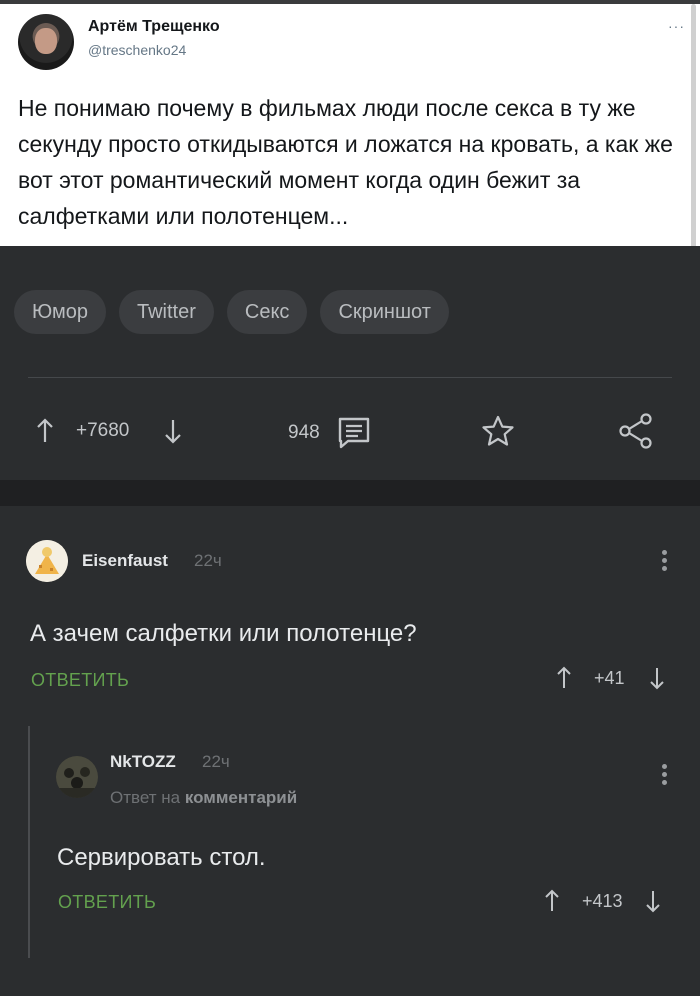  I want to click on downvote-button, so click(173, 431).